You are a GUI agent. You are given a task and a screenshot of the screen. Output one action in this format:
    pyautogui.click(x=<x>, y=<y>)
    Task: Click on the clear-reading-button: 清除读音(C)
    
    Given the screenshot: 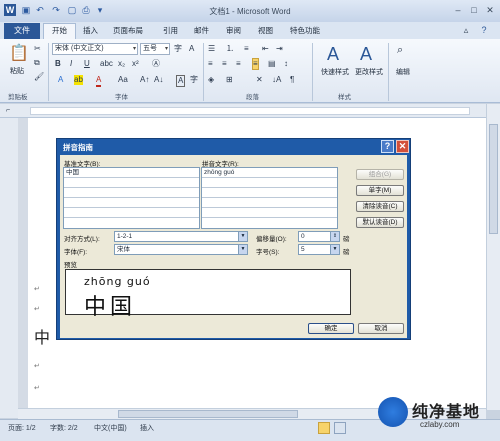 What is the action you would take?
    pyautogui.click(x=380, y=206)
    